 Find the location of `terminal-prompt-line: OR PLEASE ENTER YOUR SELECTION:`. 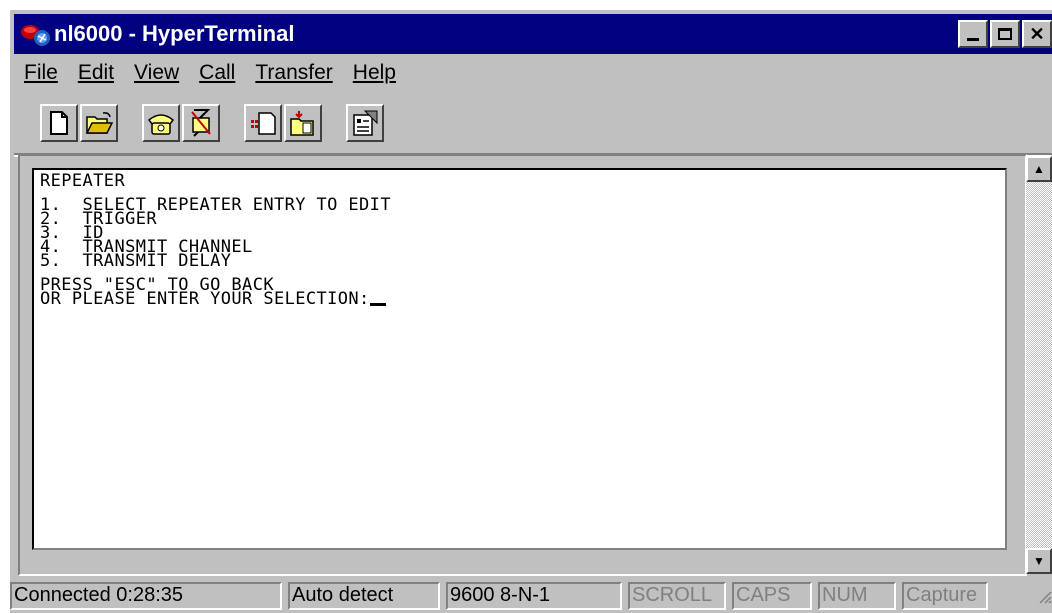

terminal-prompt-line: OR PLEASE ENTER YOUR SELECTION: is located at coordinates (522, 299).